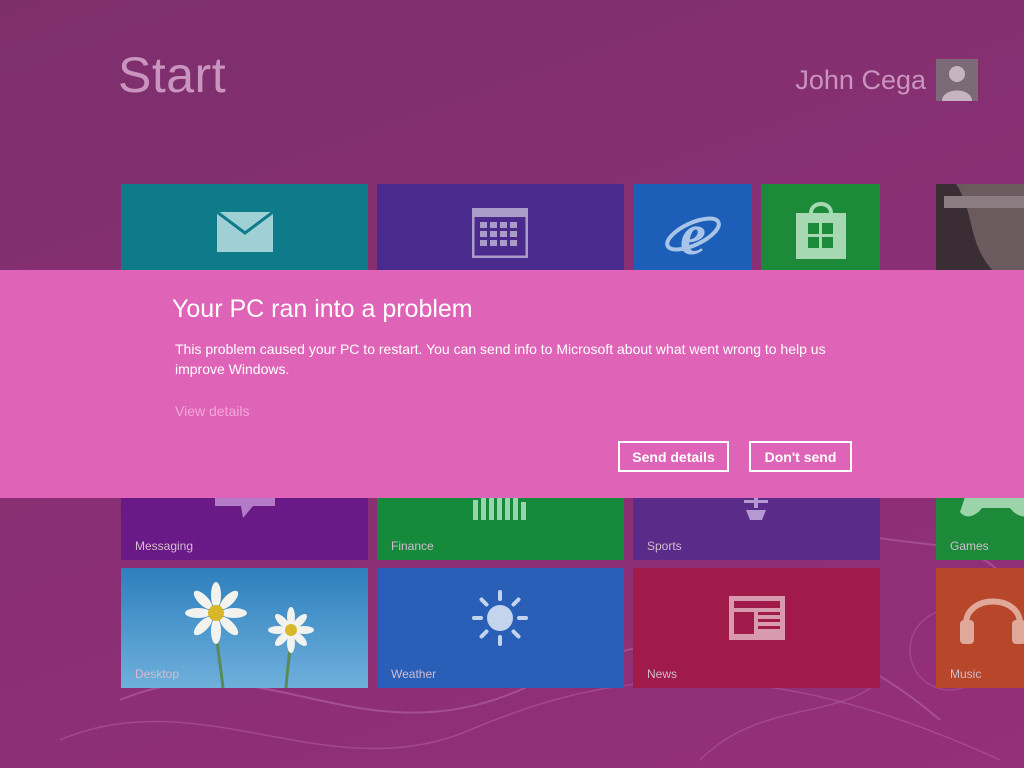  Describe the element at coordinates (664, 546) in the screenshot. I see `tile-label-sports: Sports` at that location.